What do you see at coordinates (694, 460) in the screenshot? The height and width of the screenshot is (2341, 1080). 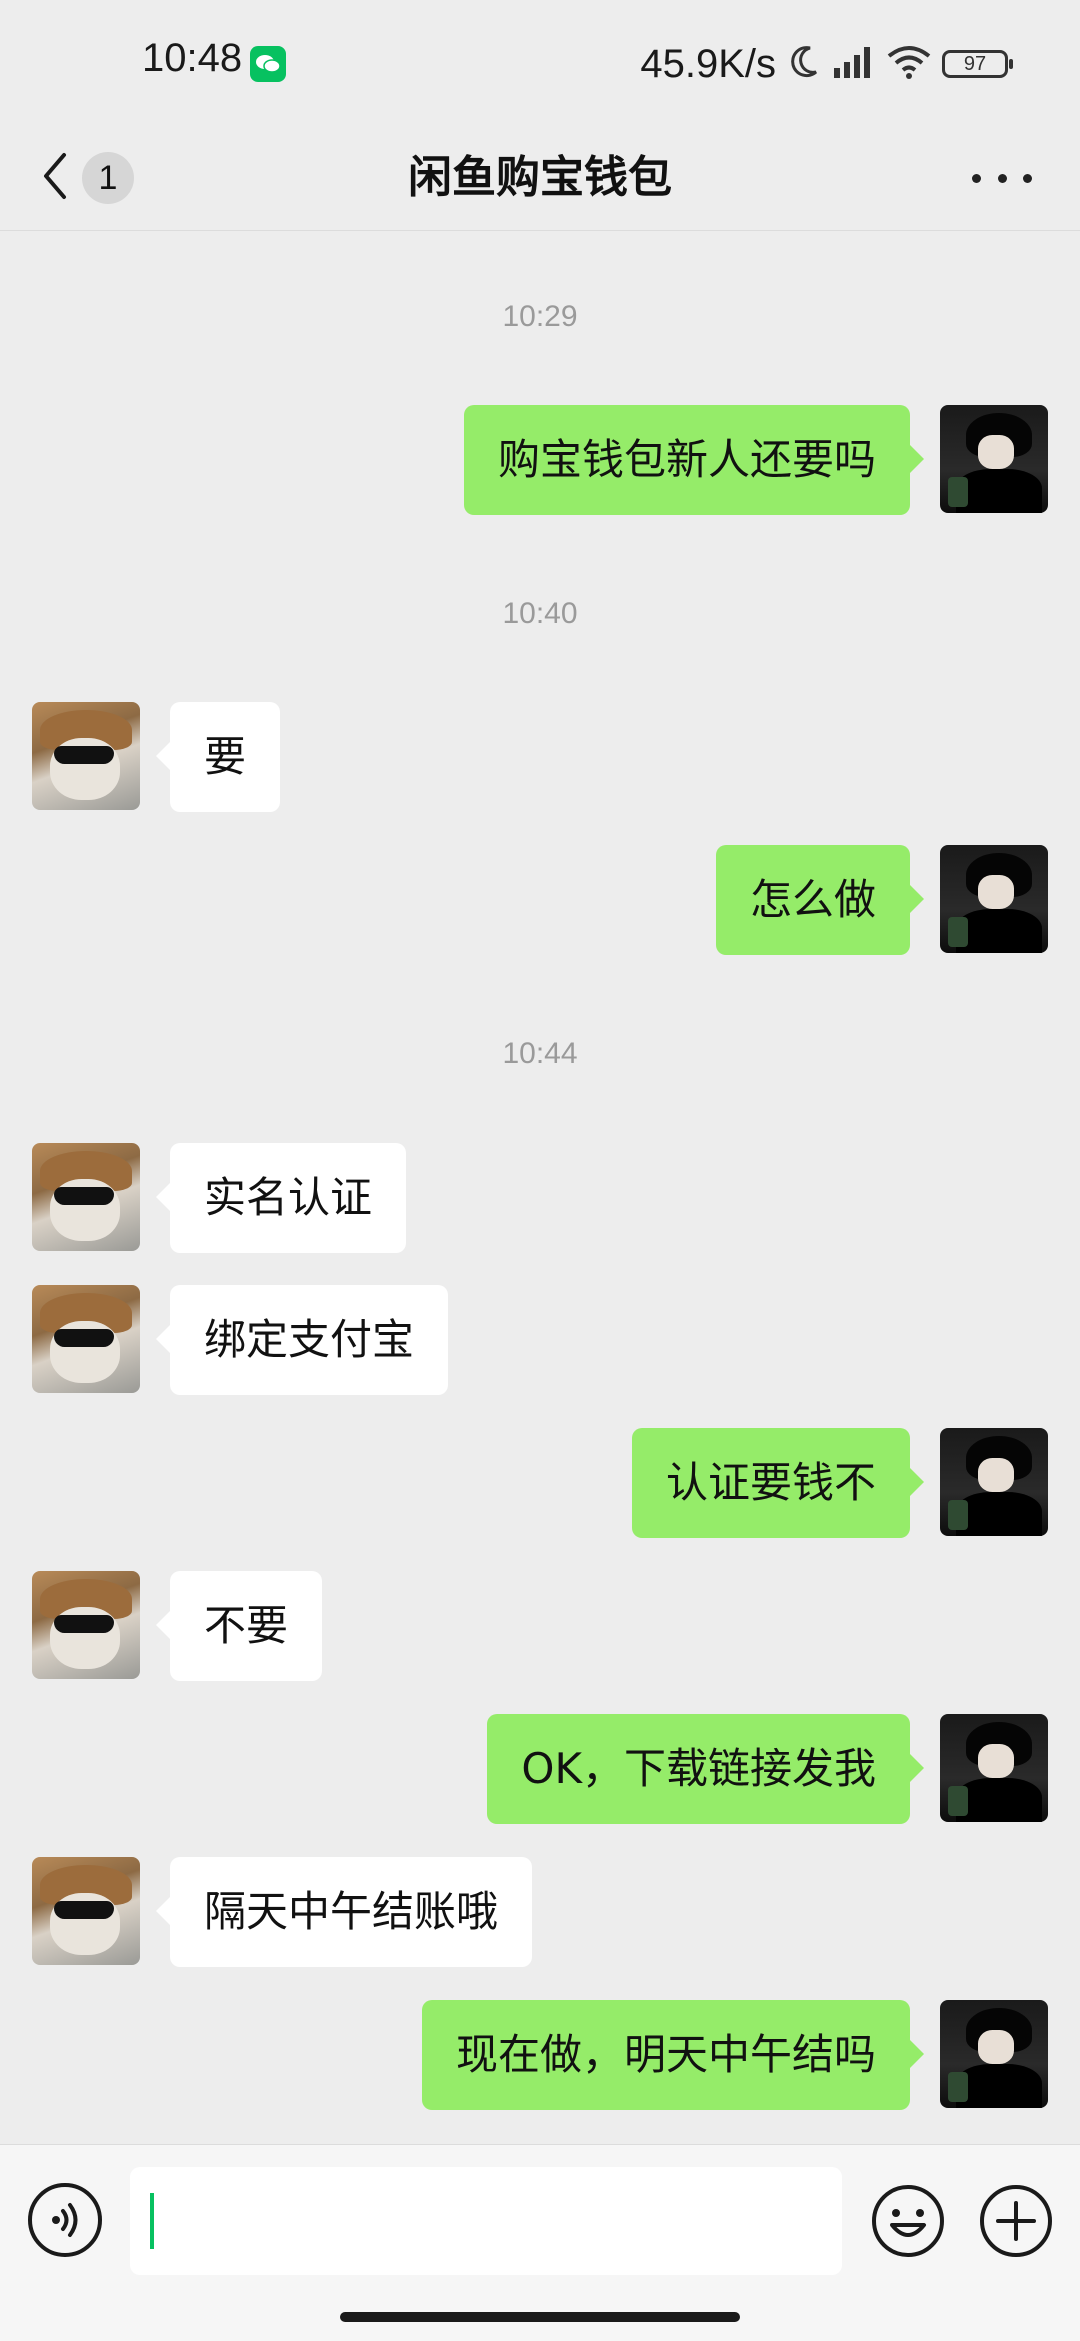 I see `sent-message-bubble: 购宝钱包新人还要吗` at bounding box center [694, 460].